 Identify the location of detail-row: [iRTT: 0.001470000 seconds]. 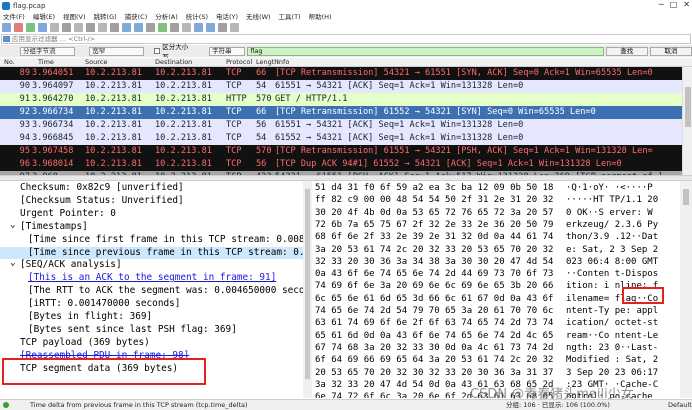
(151, 304).